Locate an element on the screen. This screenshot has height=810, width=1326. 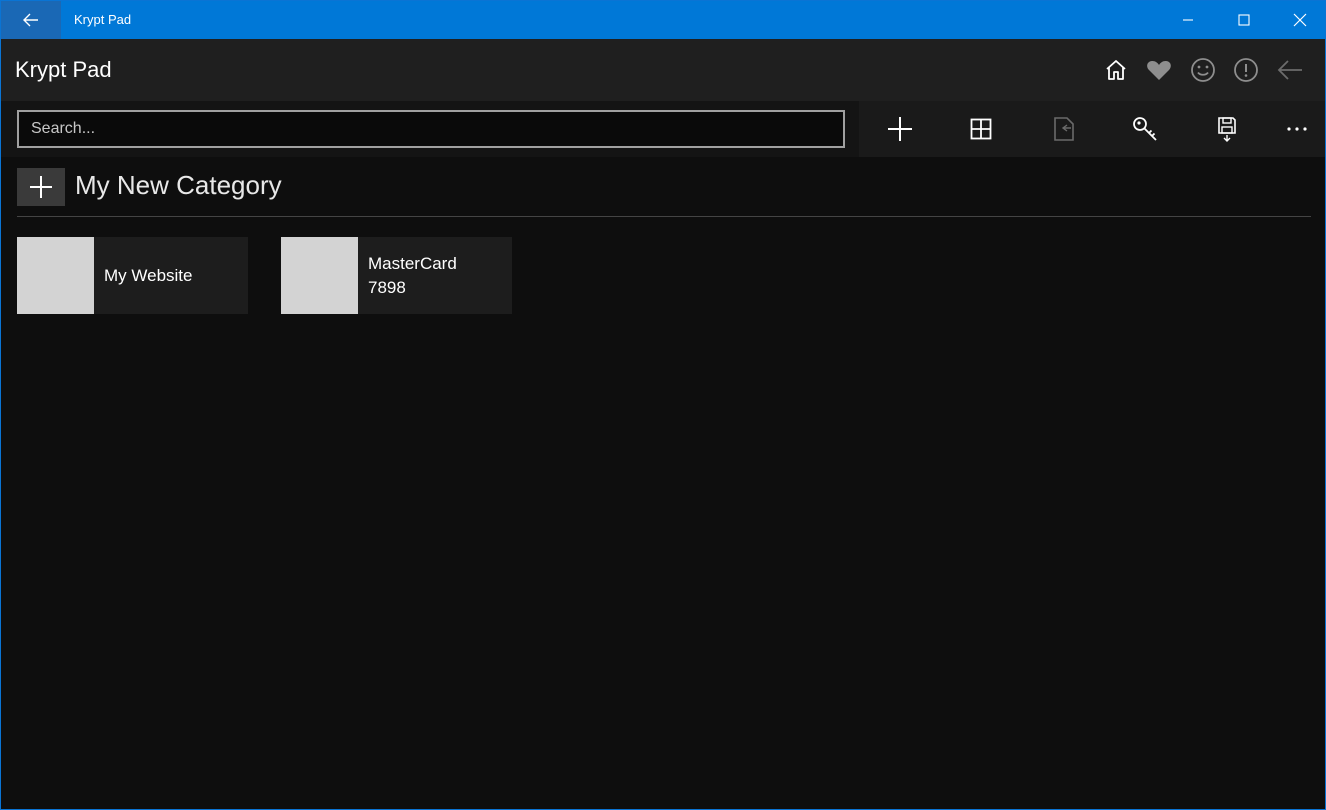
item-subtitle: 7898 is located at coordinates (387, 287).